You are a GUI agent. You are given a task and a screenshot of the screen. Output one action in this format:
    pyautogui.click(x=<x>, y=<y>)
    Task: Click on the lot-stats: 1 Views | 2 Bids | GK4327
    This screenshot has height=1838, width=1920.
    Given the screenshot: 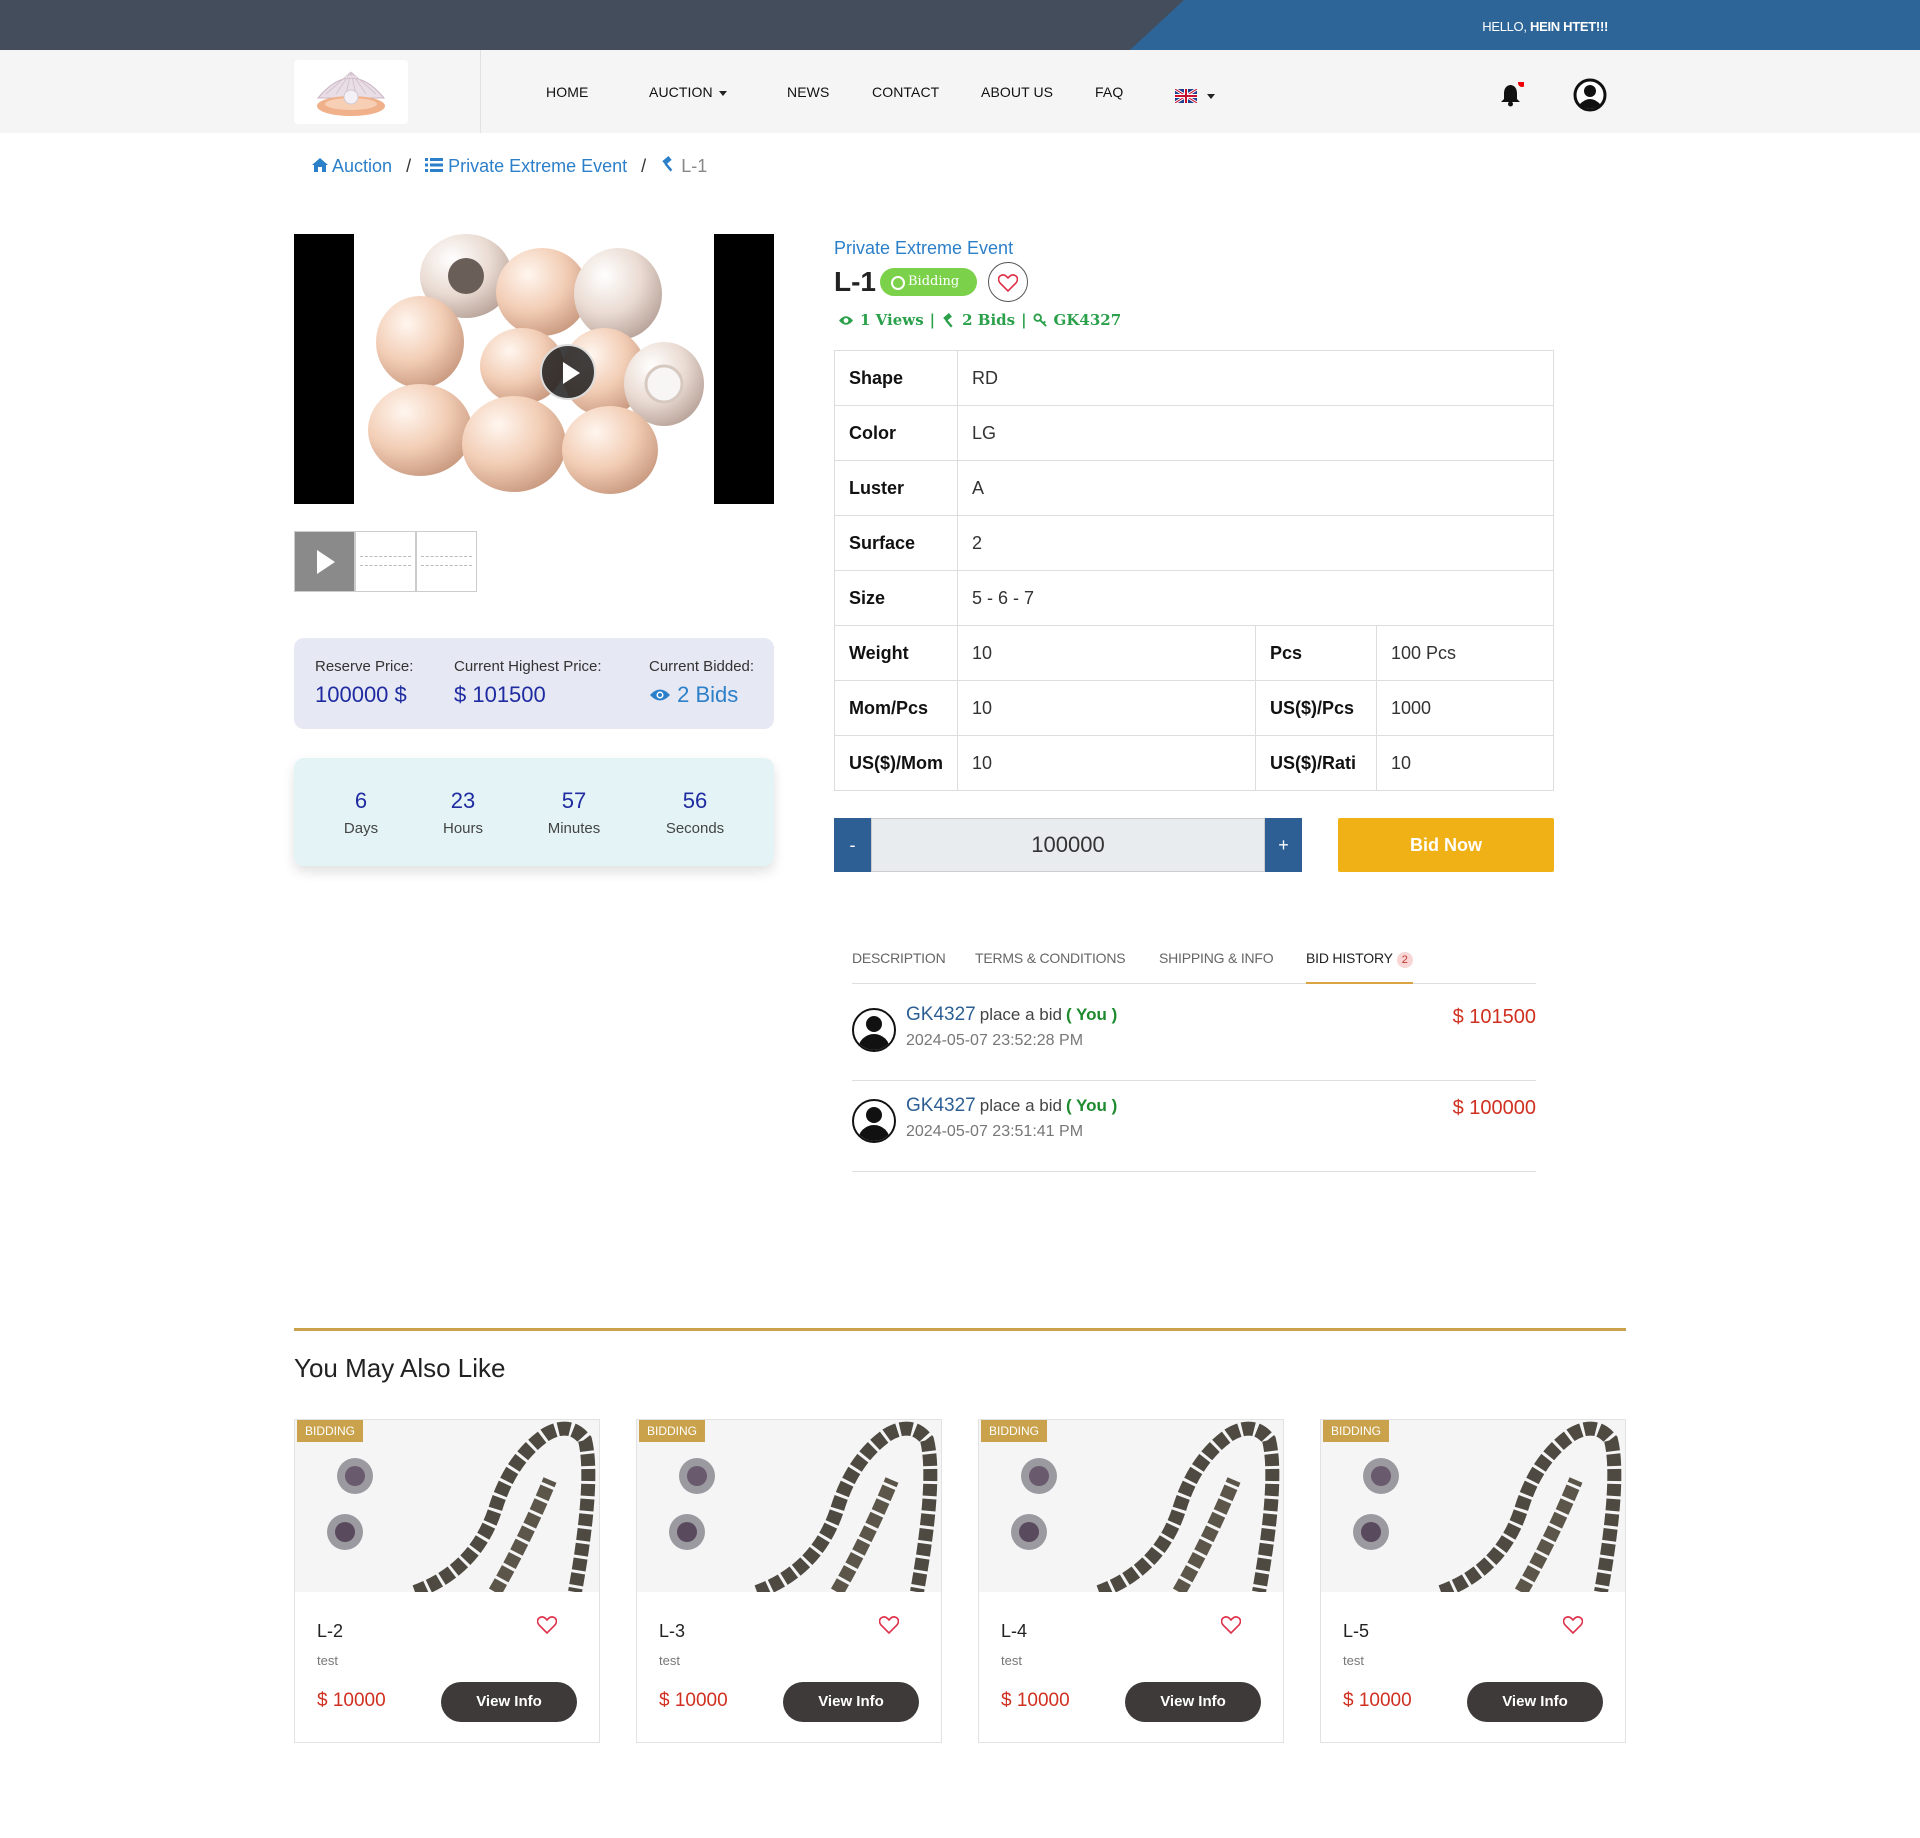 What is the action you would take?
    pyautogui.click(x=979, y=320)
    